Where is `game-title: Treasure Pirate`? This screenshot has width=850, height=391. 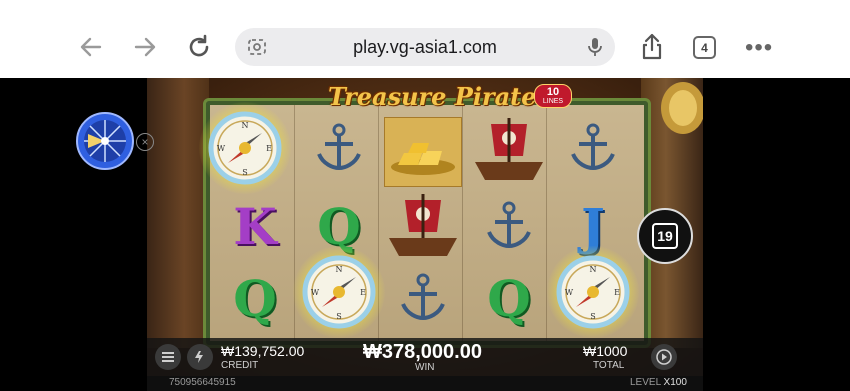 game-title: Treasure Pirate is located at coordinates (432, 96).